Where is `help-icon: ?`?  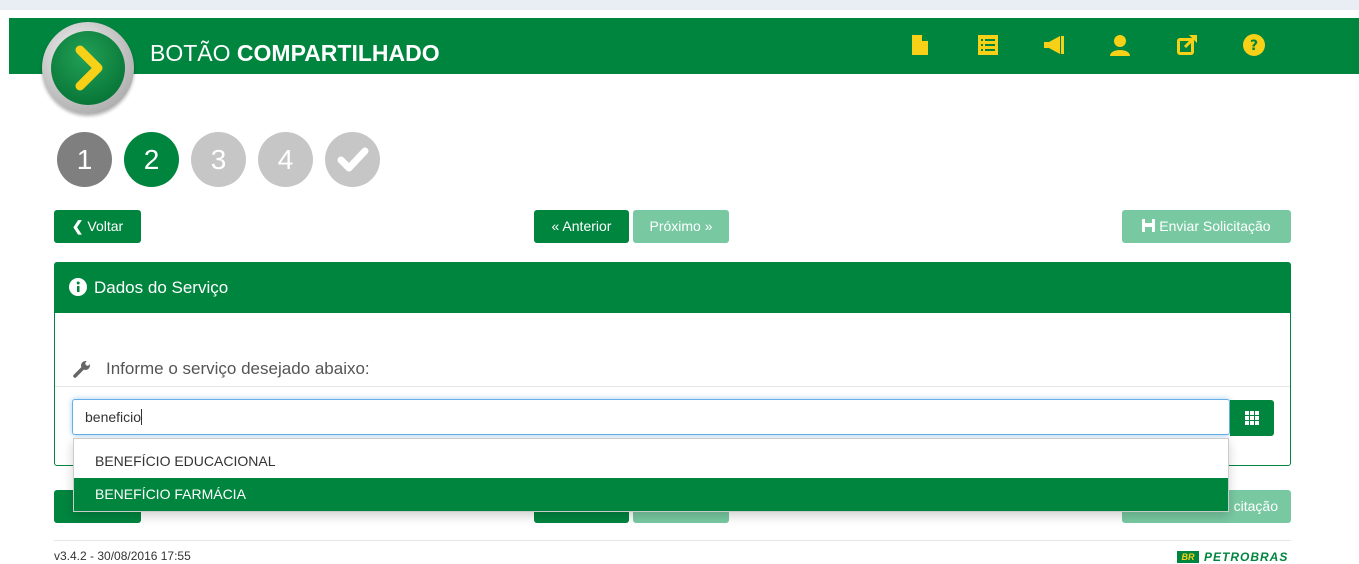 help-icon: ? is located at coordinates (1254, 45).